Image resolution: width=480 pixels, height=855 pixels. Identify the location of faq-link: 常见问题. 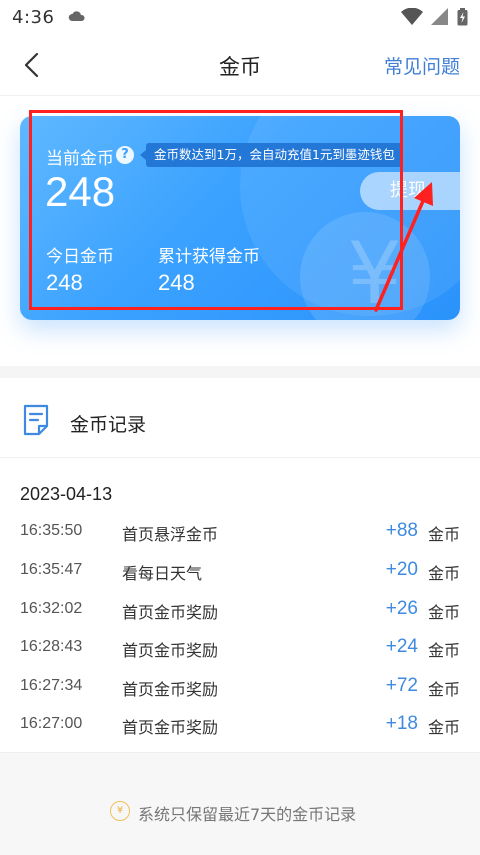
(422, 65).